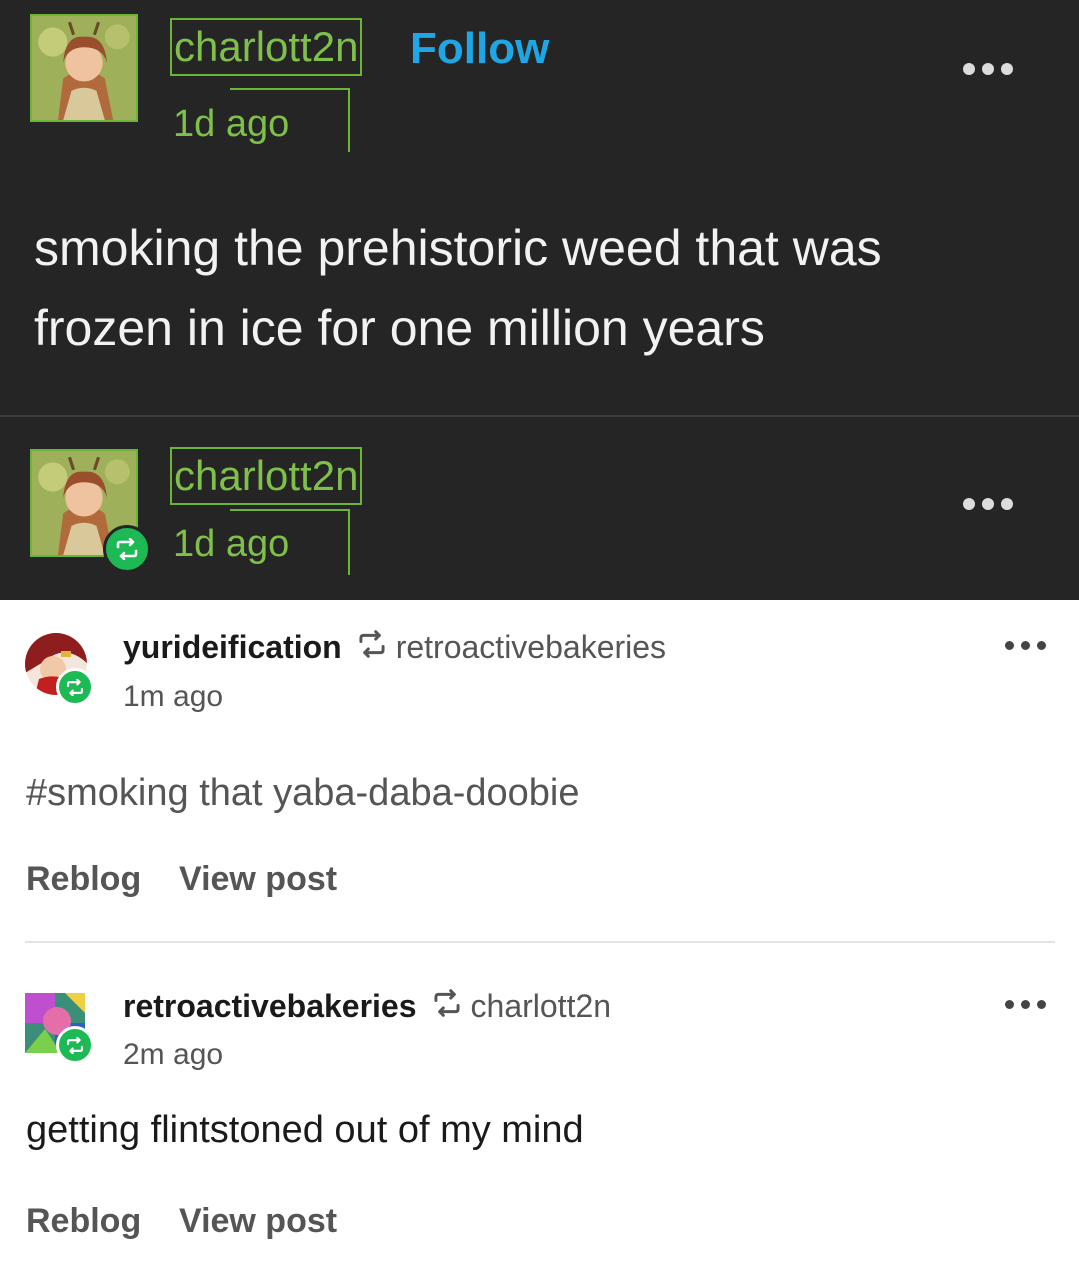  What do you see at coordinates (303, 793) in the screenshot?
I see `note-tag-text: #smoking that yaba-daba-doobie` at bounding box center [303, 793].